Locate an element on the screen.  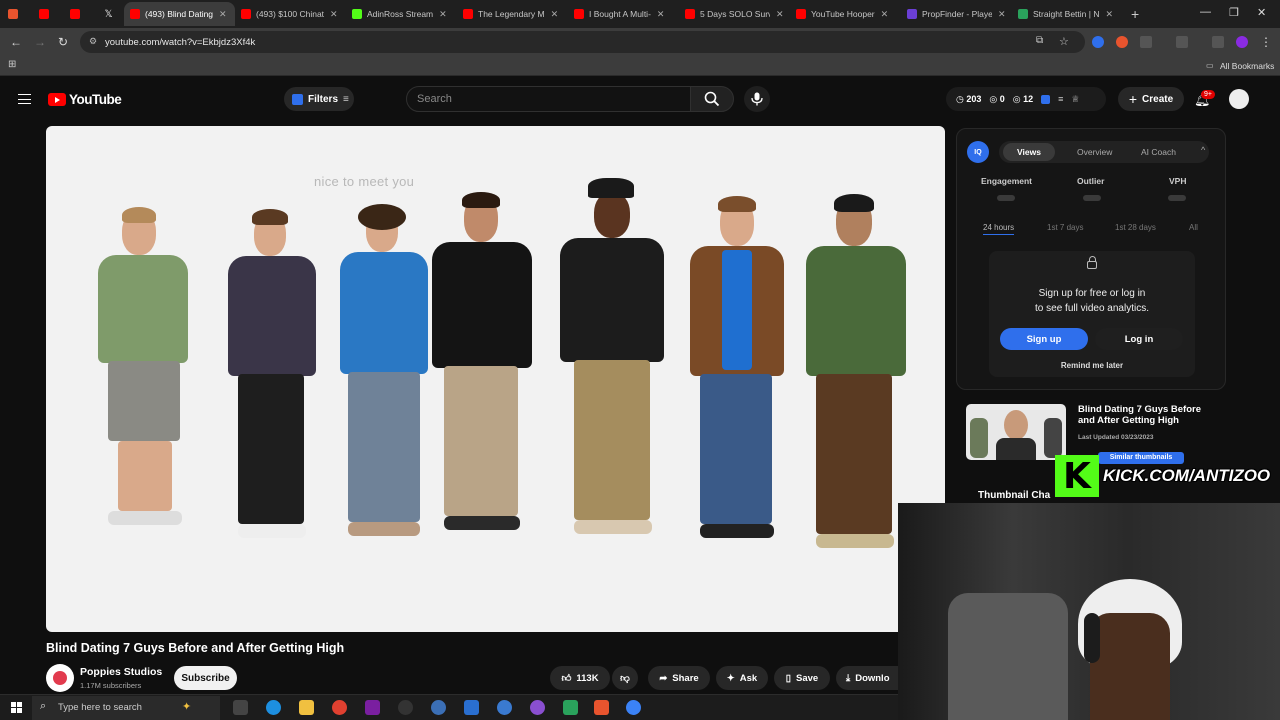
subscribe-button: Subscribe is located at coordinates (205, 678).